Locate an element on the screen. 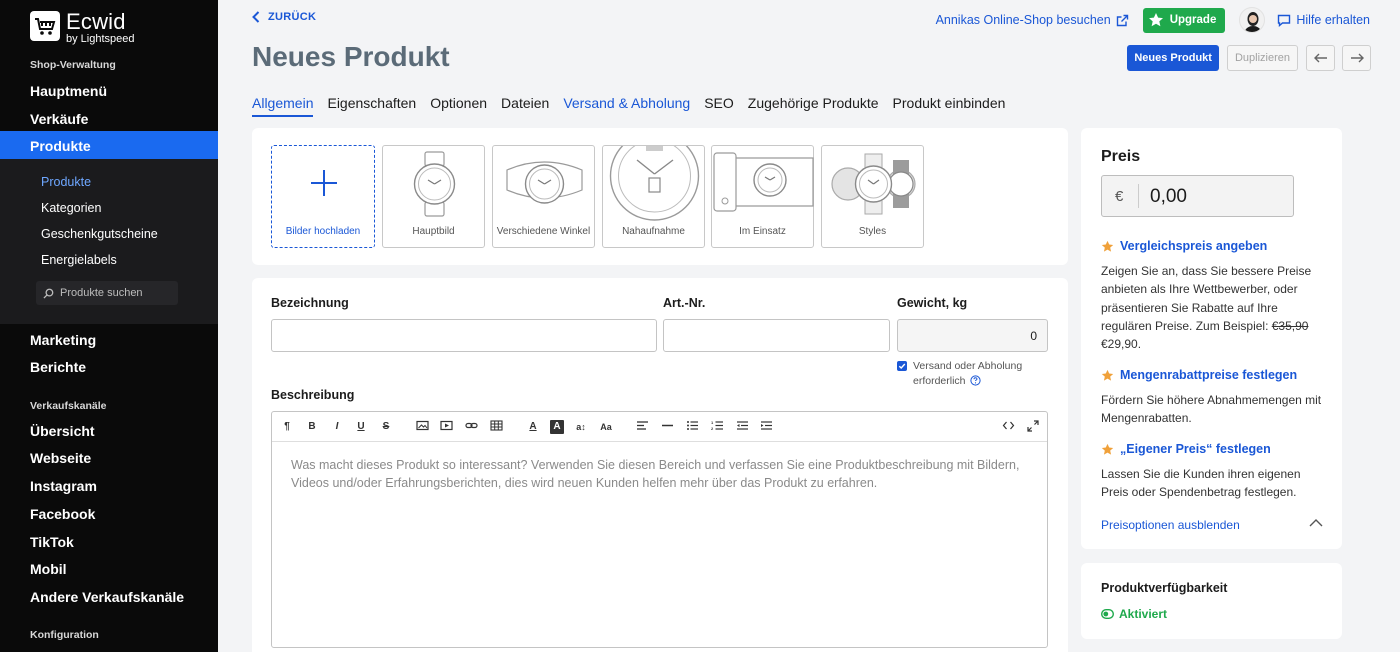  nav-marketing: Marketing is located at coordinates (63, 340).